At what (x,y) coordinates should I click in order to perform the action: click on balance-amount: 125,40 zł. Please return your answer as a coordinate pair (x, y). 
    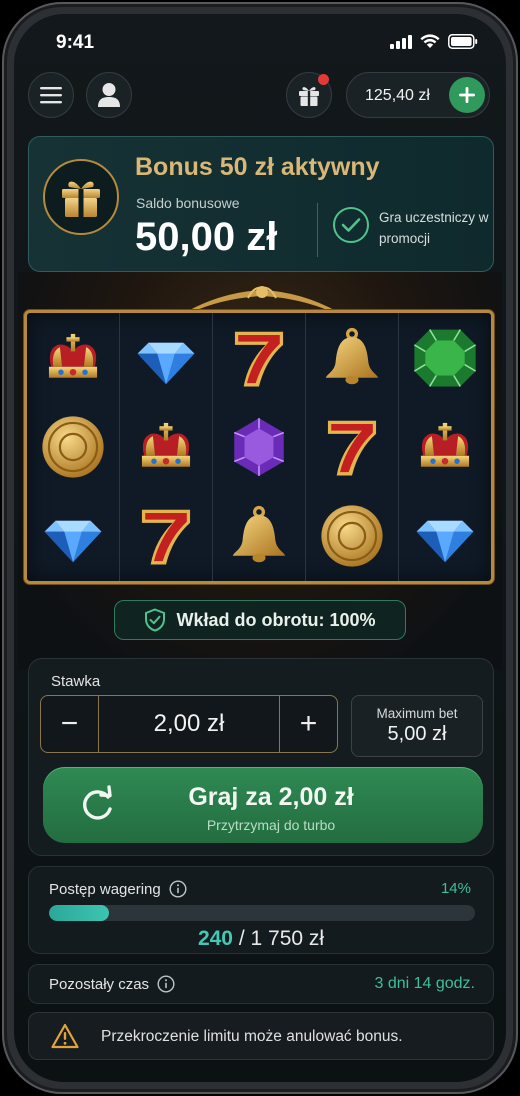
    Looking at the image, I should click on (397, 95).